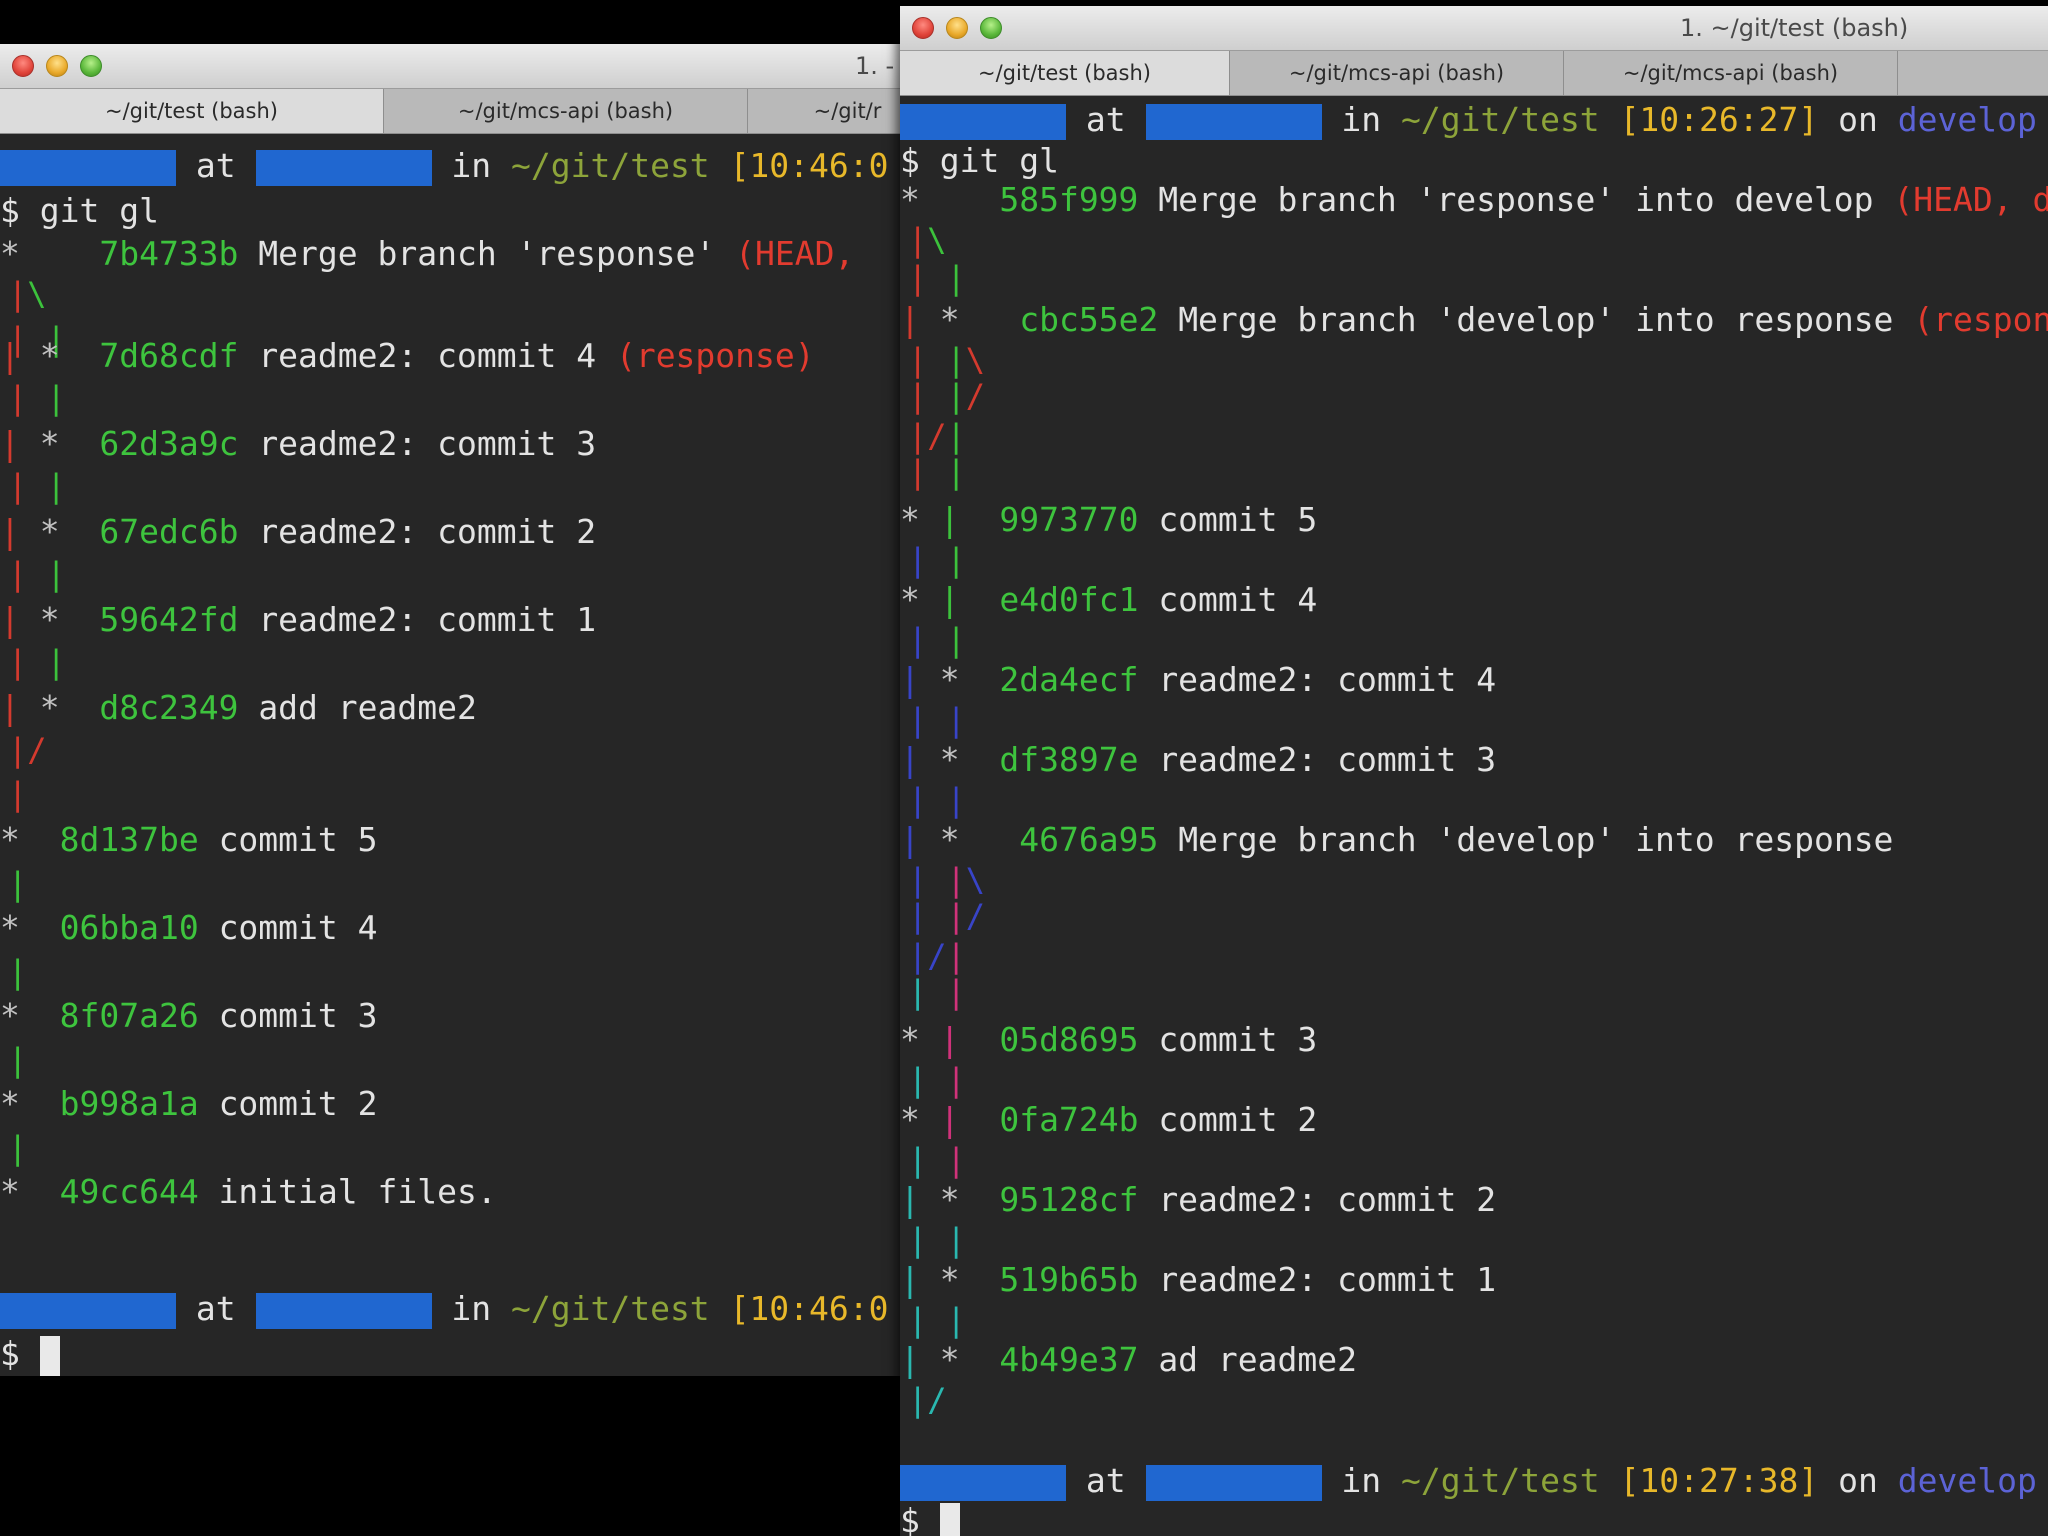  What do you see at coordinates (169, 355) in the screenshot?
I see `commit-hash: 7d68cdf` at bounding box center [169, 355].